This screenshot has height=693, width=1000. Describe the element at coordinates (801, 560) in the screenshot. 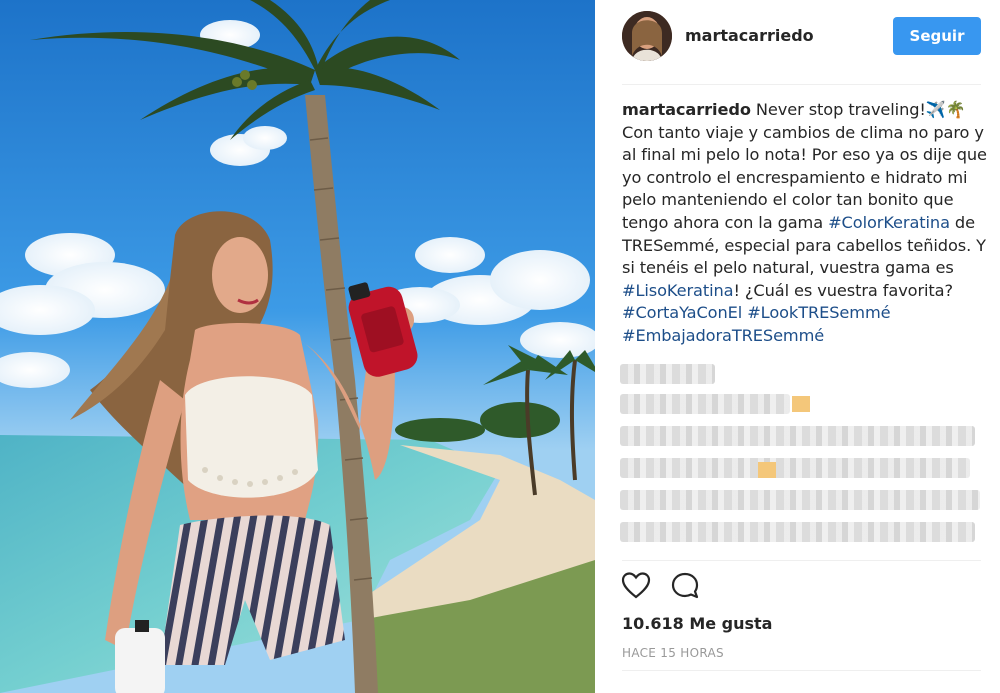

I see `actions-divider` at that location.